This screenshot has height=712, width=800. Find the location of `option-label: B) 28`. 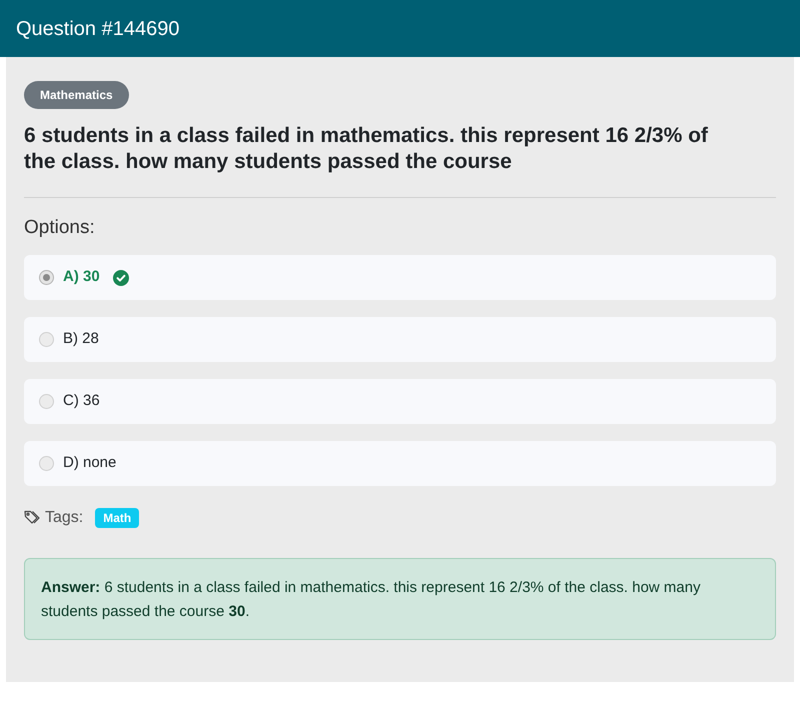

option-label: B) 28 is located at coordinates (81, 339).